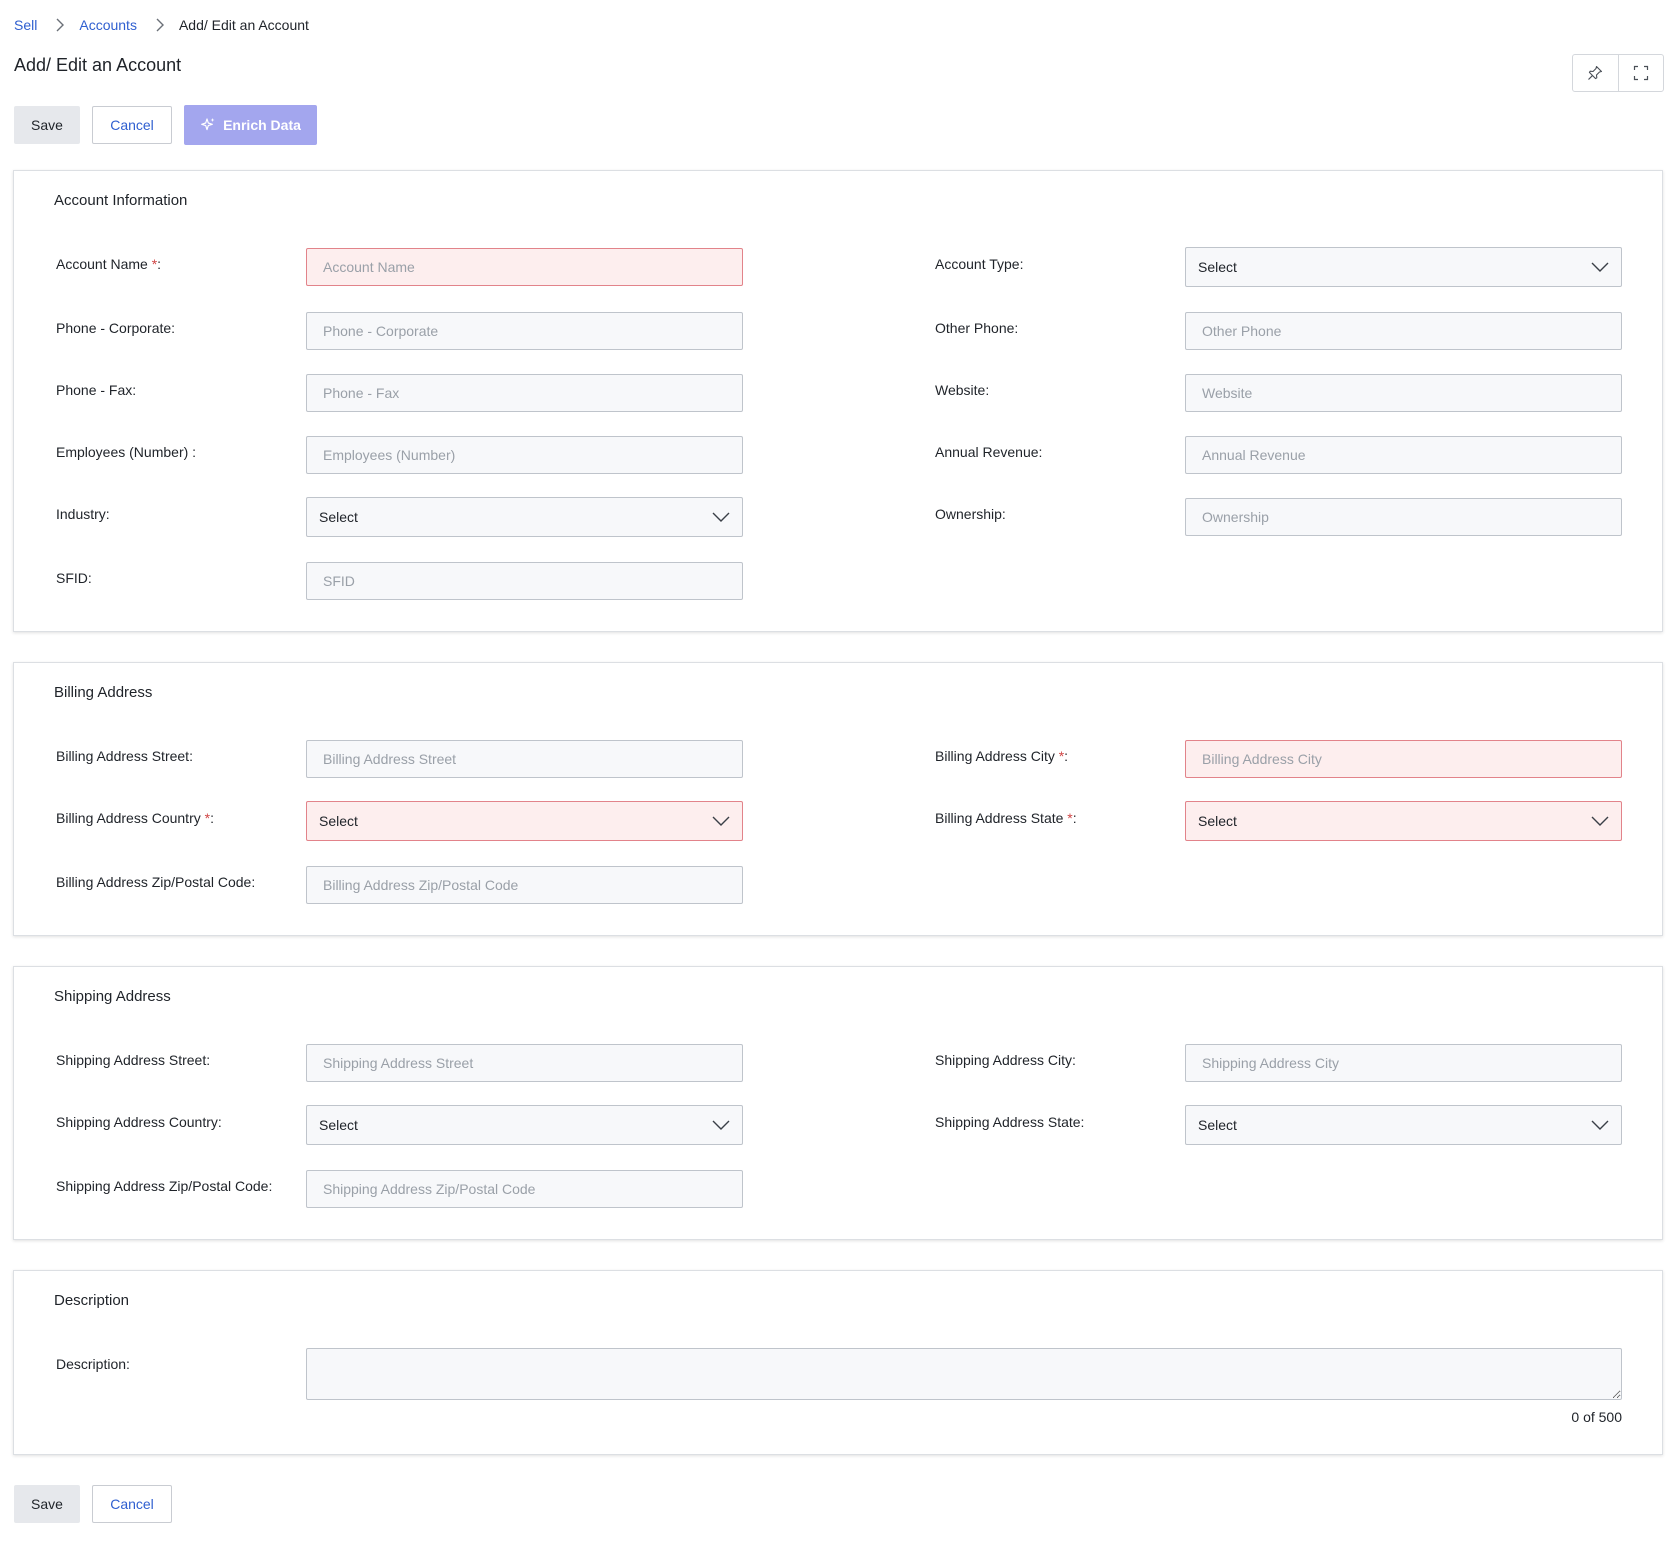  Describe the element at coordinates (524, 759) in the screenshot. I see `billing-street-input` at that location.